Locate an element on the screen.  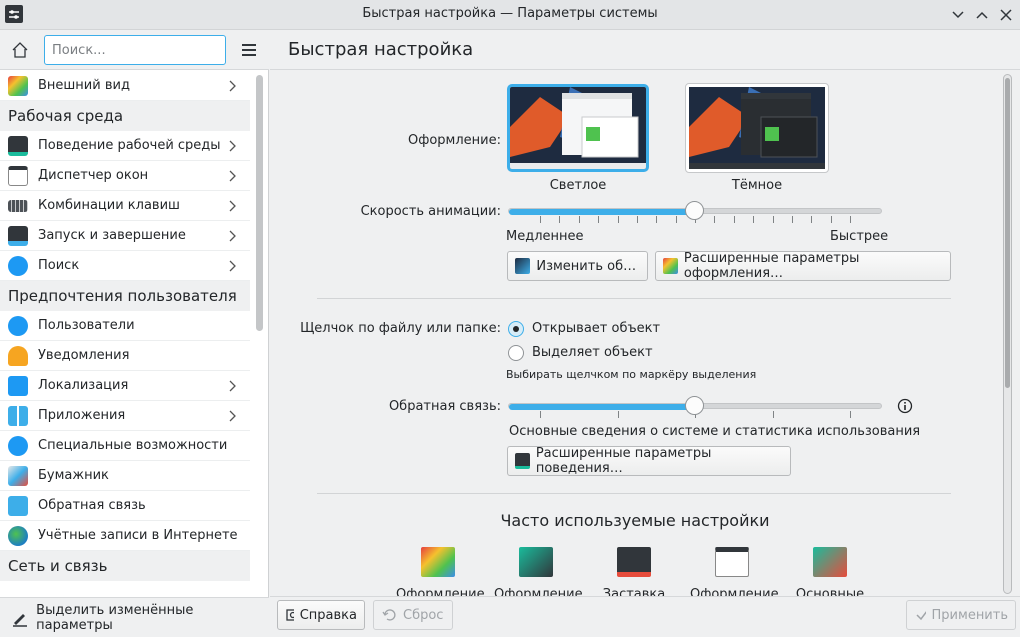
sidebar-item-feedback: Обратная связь is located at coordinates (125, 506).